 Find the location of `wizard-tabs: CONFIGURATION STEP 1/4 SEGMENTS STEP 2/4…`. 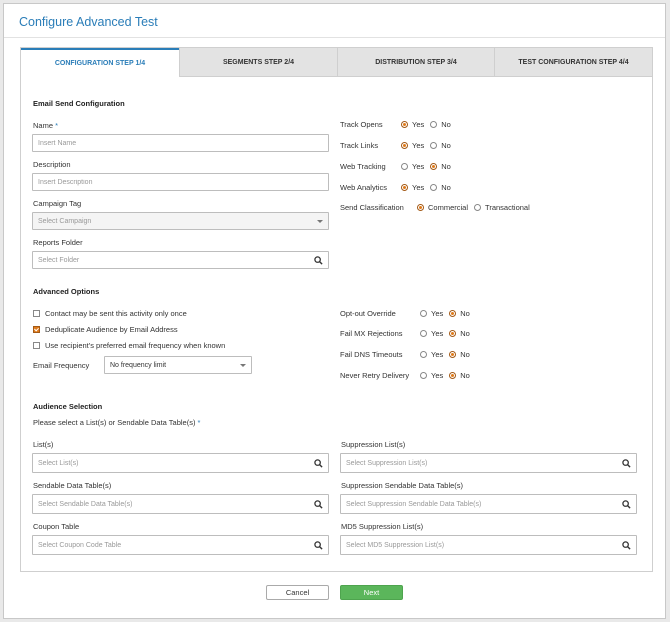

wizard-tabs: CONFIGURATION STEP 1/4 SEGMENTS STEP 2/4… is located at coordinates (336, 62).